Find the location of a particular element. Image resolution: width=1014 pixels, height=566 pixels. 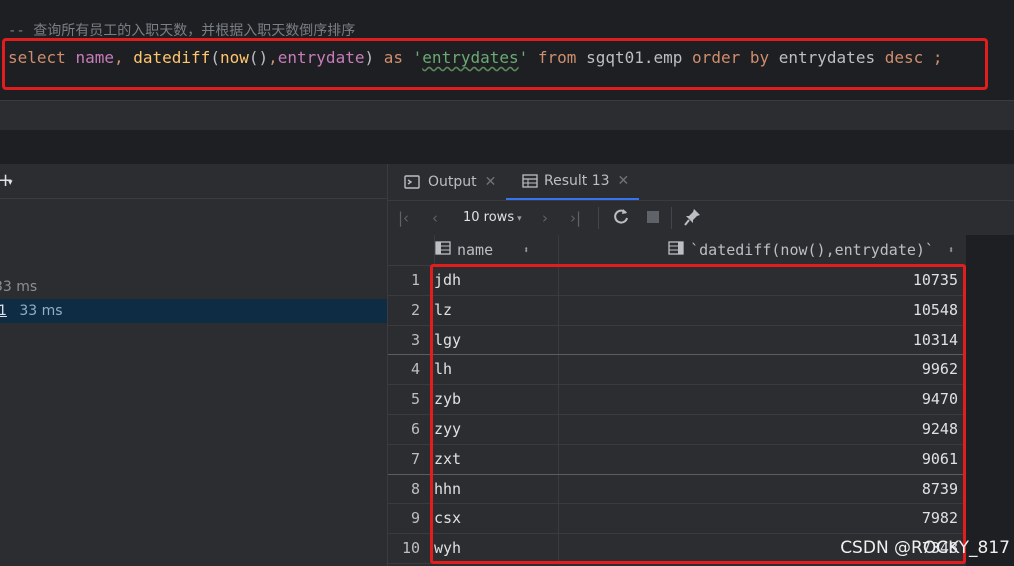

editor-status-band is located at coordinates (507, 115).